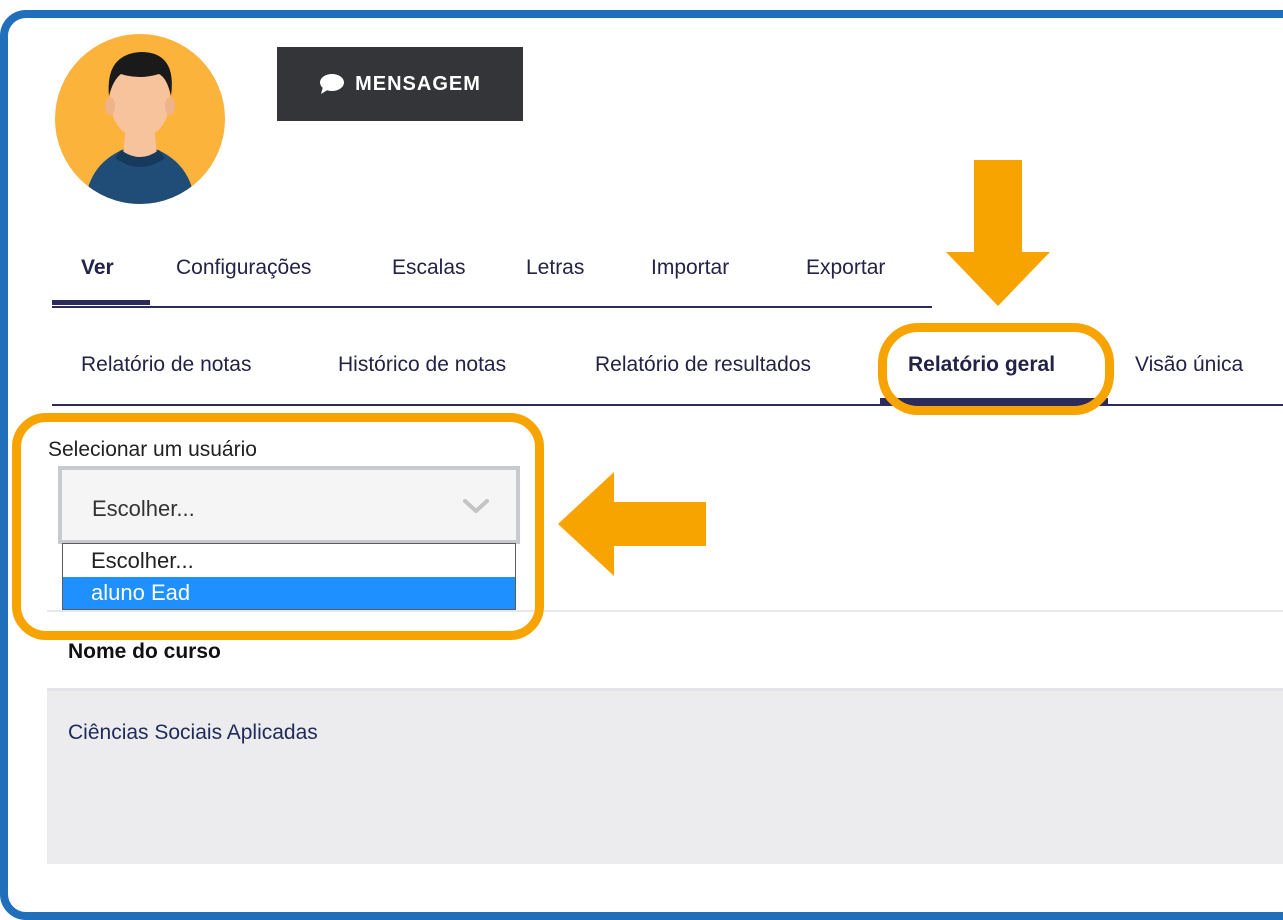  Describe the element at coordinates (166, 365) in the screenshot. I see `tab-relatorio-de-notas: Relatório de notas` at that location.